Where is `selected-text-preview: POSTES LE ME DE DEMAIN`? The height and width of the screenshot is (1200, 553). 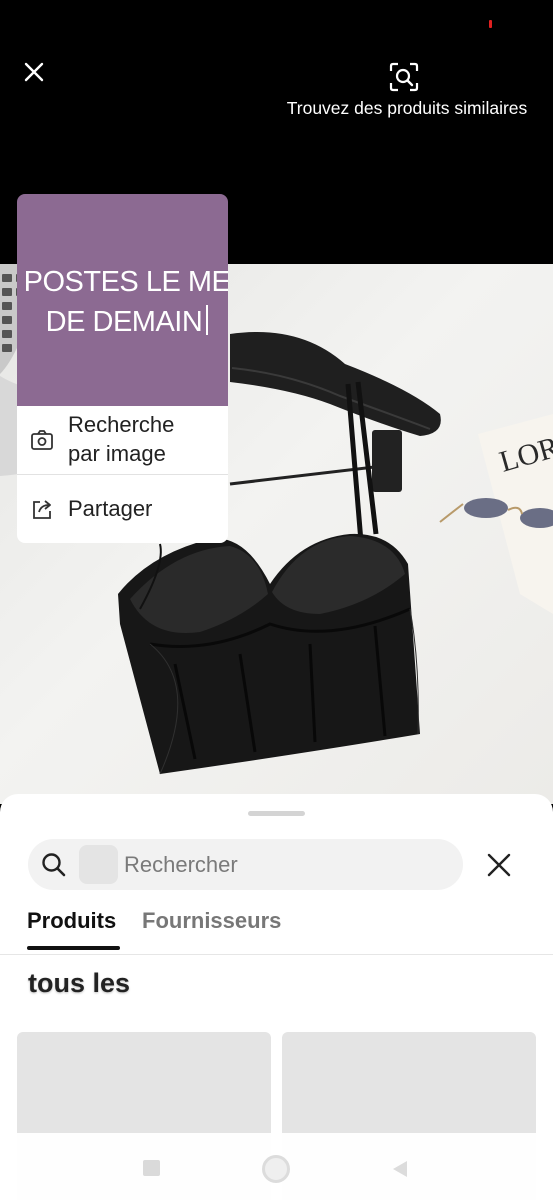 selected-text-preview: POSTES LE ME DE DEMAIN is located at coordinates (122, 300).